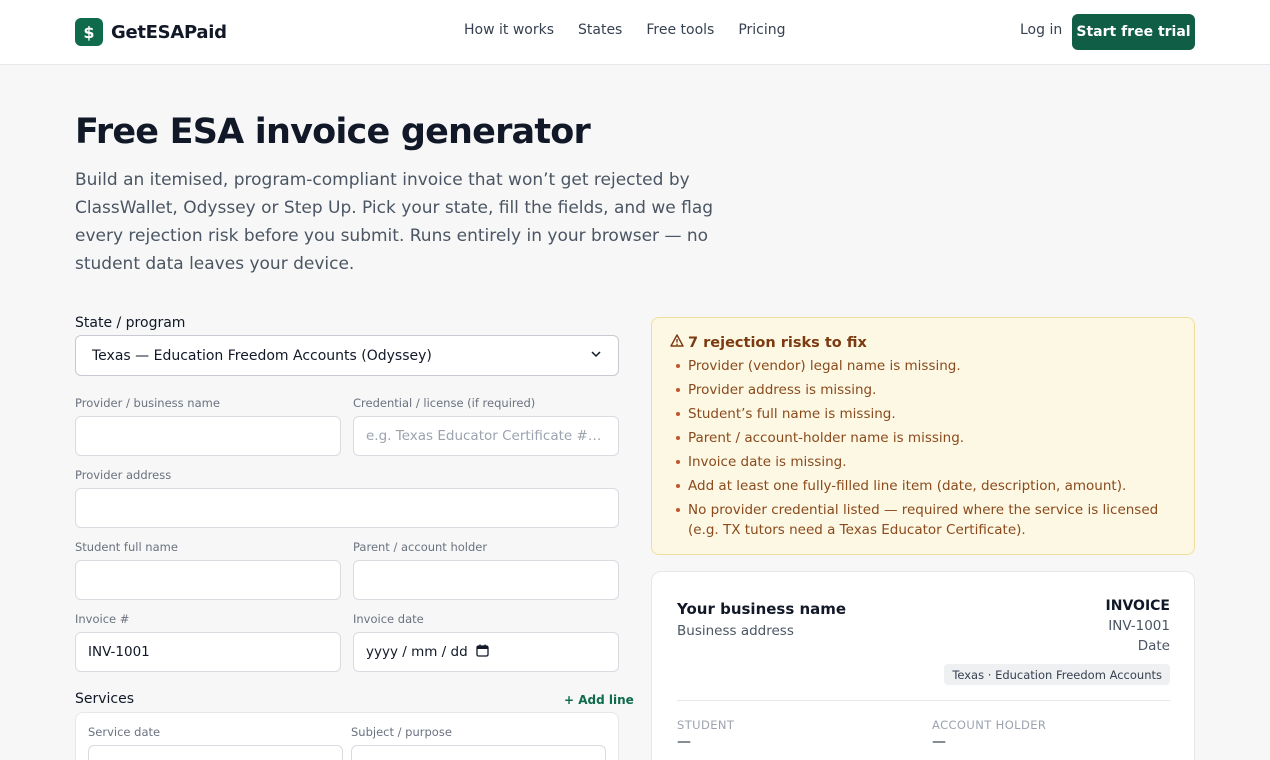  What do you see at coordinates (680, 30) in the screenshot?
I see `nav-free-tools: Free tools` at bounding box center [680, 30].